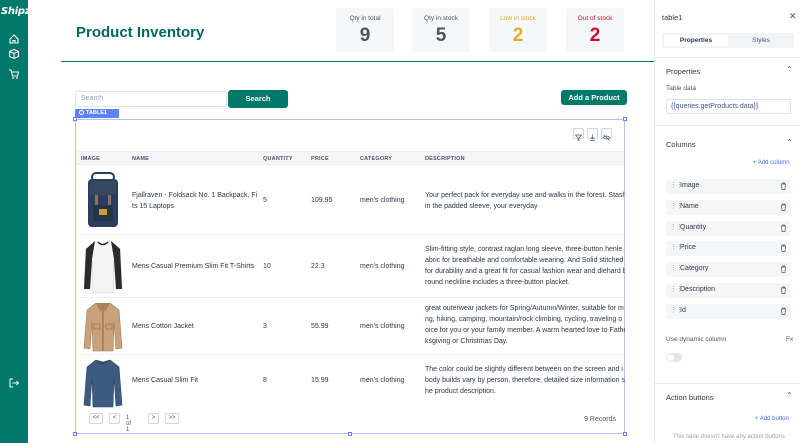  What do you see at coordinates (772, 419) in the screenshot?
I see `add-button-link: + Add button` at bounding box center [772, 419].